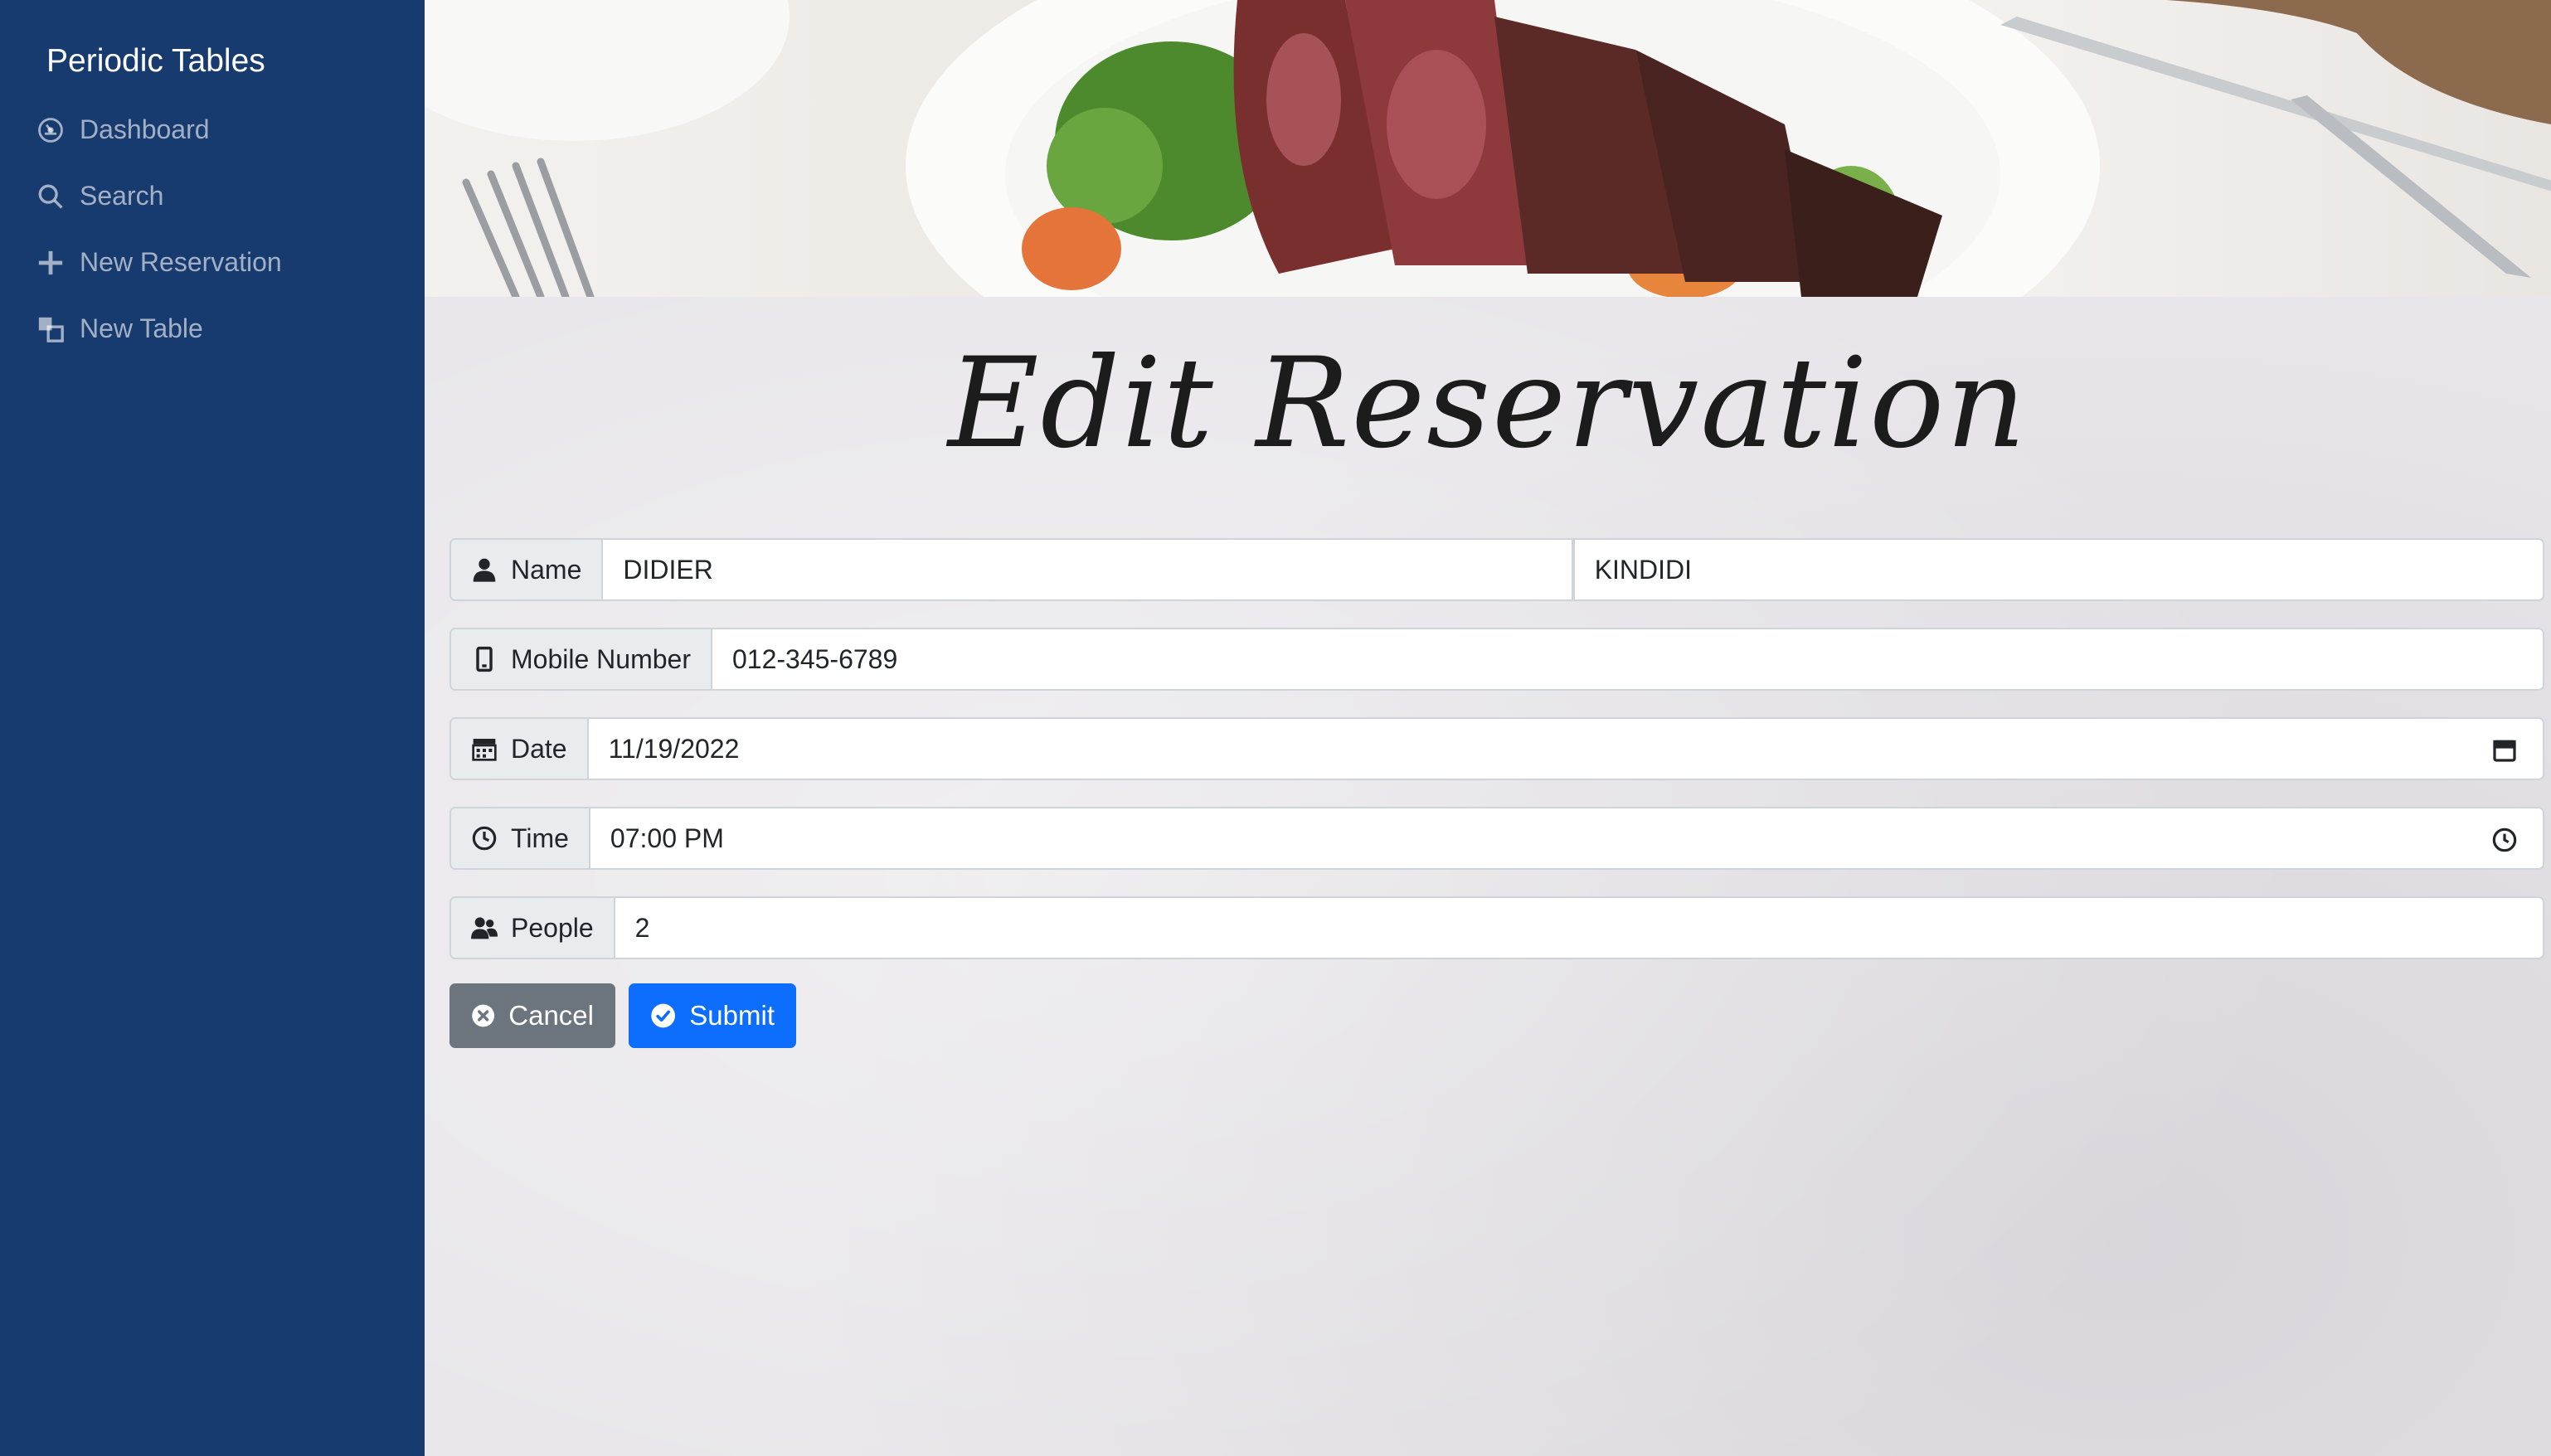 This screenshot has width=2551, height=1456. What do you see at coordinates (2504, 750) in the screenshot?
I see `calendar-picker-icon` at bounding box center [2504, 750].